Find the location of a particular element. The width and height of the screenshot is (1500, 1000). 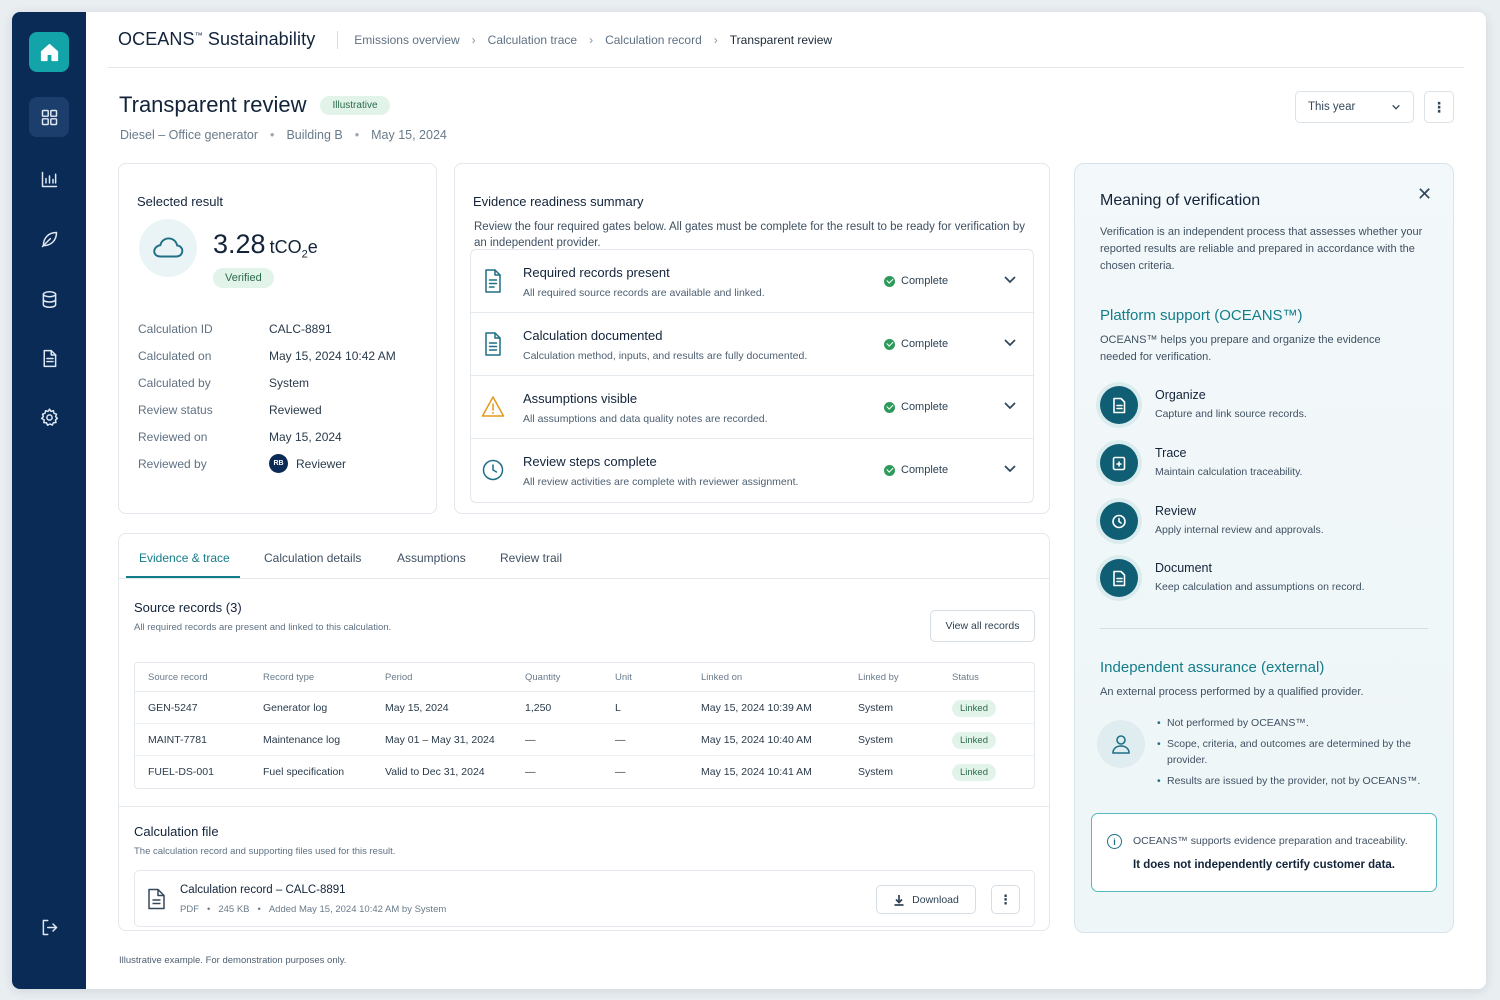

column-header: Status is located at coordinates (986, 677).